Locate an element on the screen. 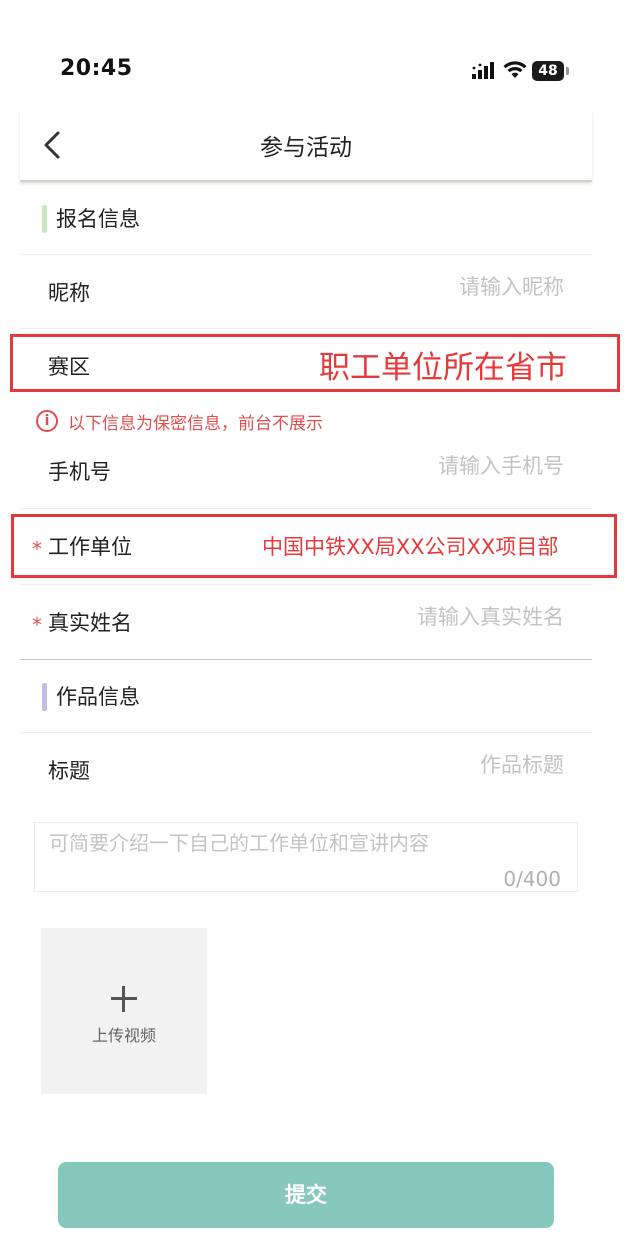  section-divider is located at coordinates (306, 659).